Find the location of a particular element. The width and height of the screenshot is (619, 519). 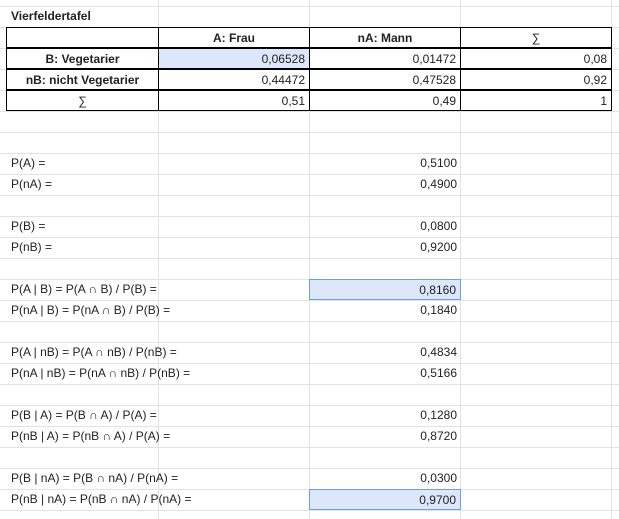

table-cell: 0,44472 is located at coordinates (234, 79).